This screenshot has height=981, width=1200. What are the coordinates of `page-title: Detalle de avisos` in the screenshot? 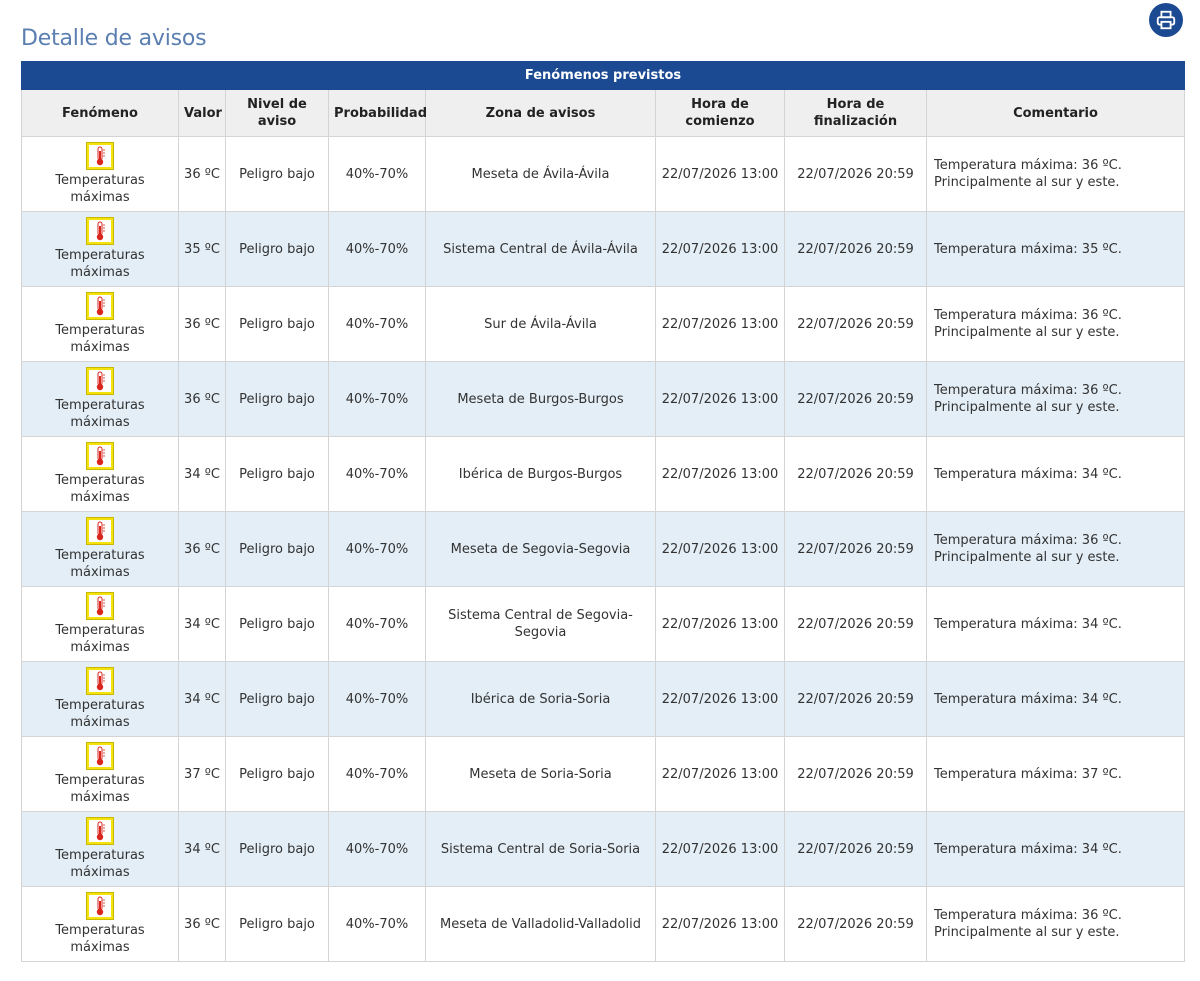 It's located at (114, 38).